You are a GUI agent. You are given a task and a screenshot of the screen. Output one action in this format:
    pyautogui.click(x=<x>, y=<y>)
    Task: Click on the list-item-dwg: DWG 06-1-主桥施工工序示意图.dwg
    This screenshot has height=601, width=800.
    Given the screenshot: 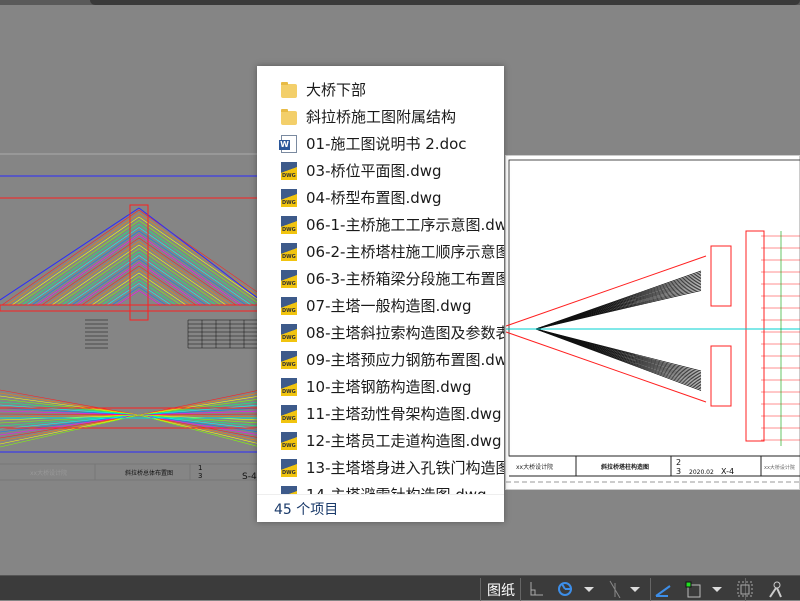 What is the action you would take?
    pyautogui.click(x=380, y=224)
    